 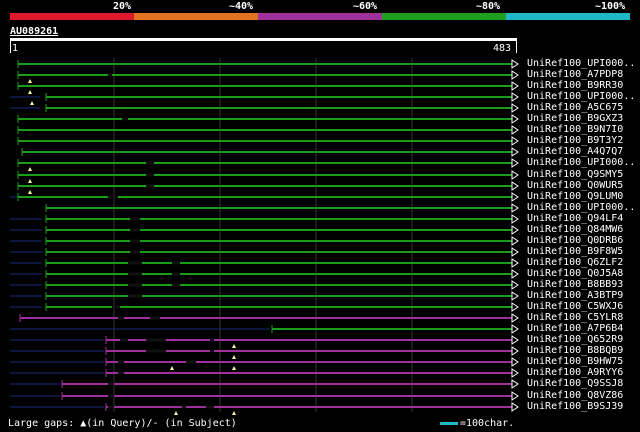 I want to click on hit-label: UniRef100_B9N7I0, so click(x=575, y=129).